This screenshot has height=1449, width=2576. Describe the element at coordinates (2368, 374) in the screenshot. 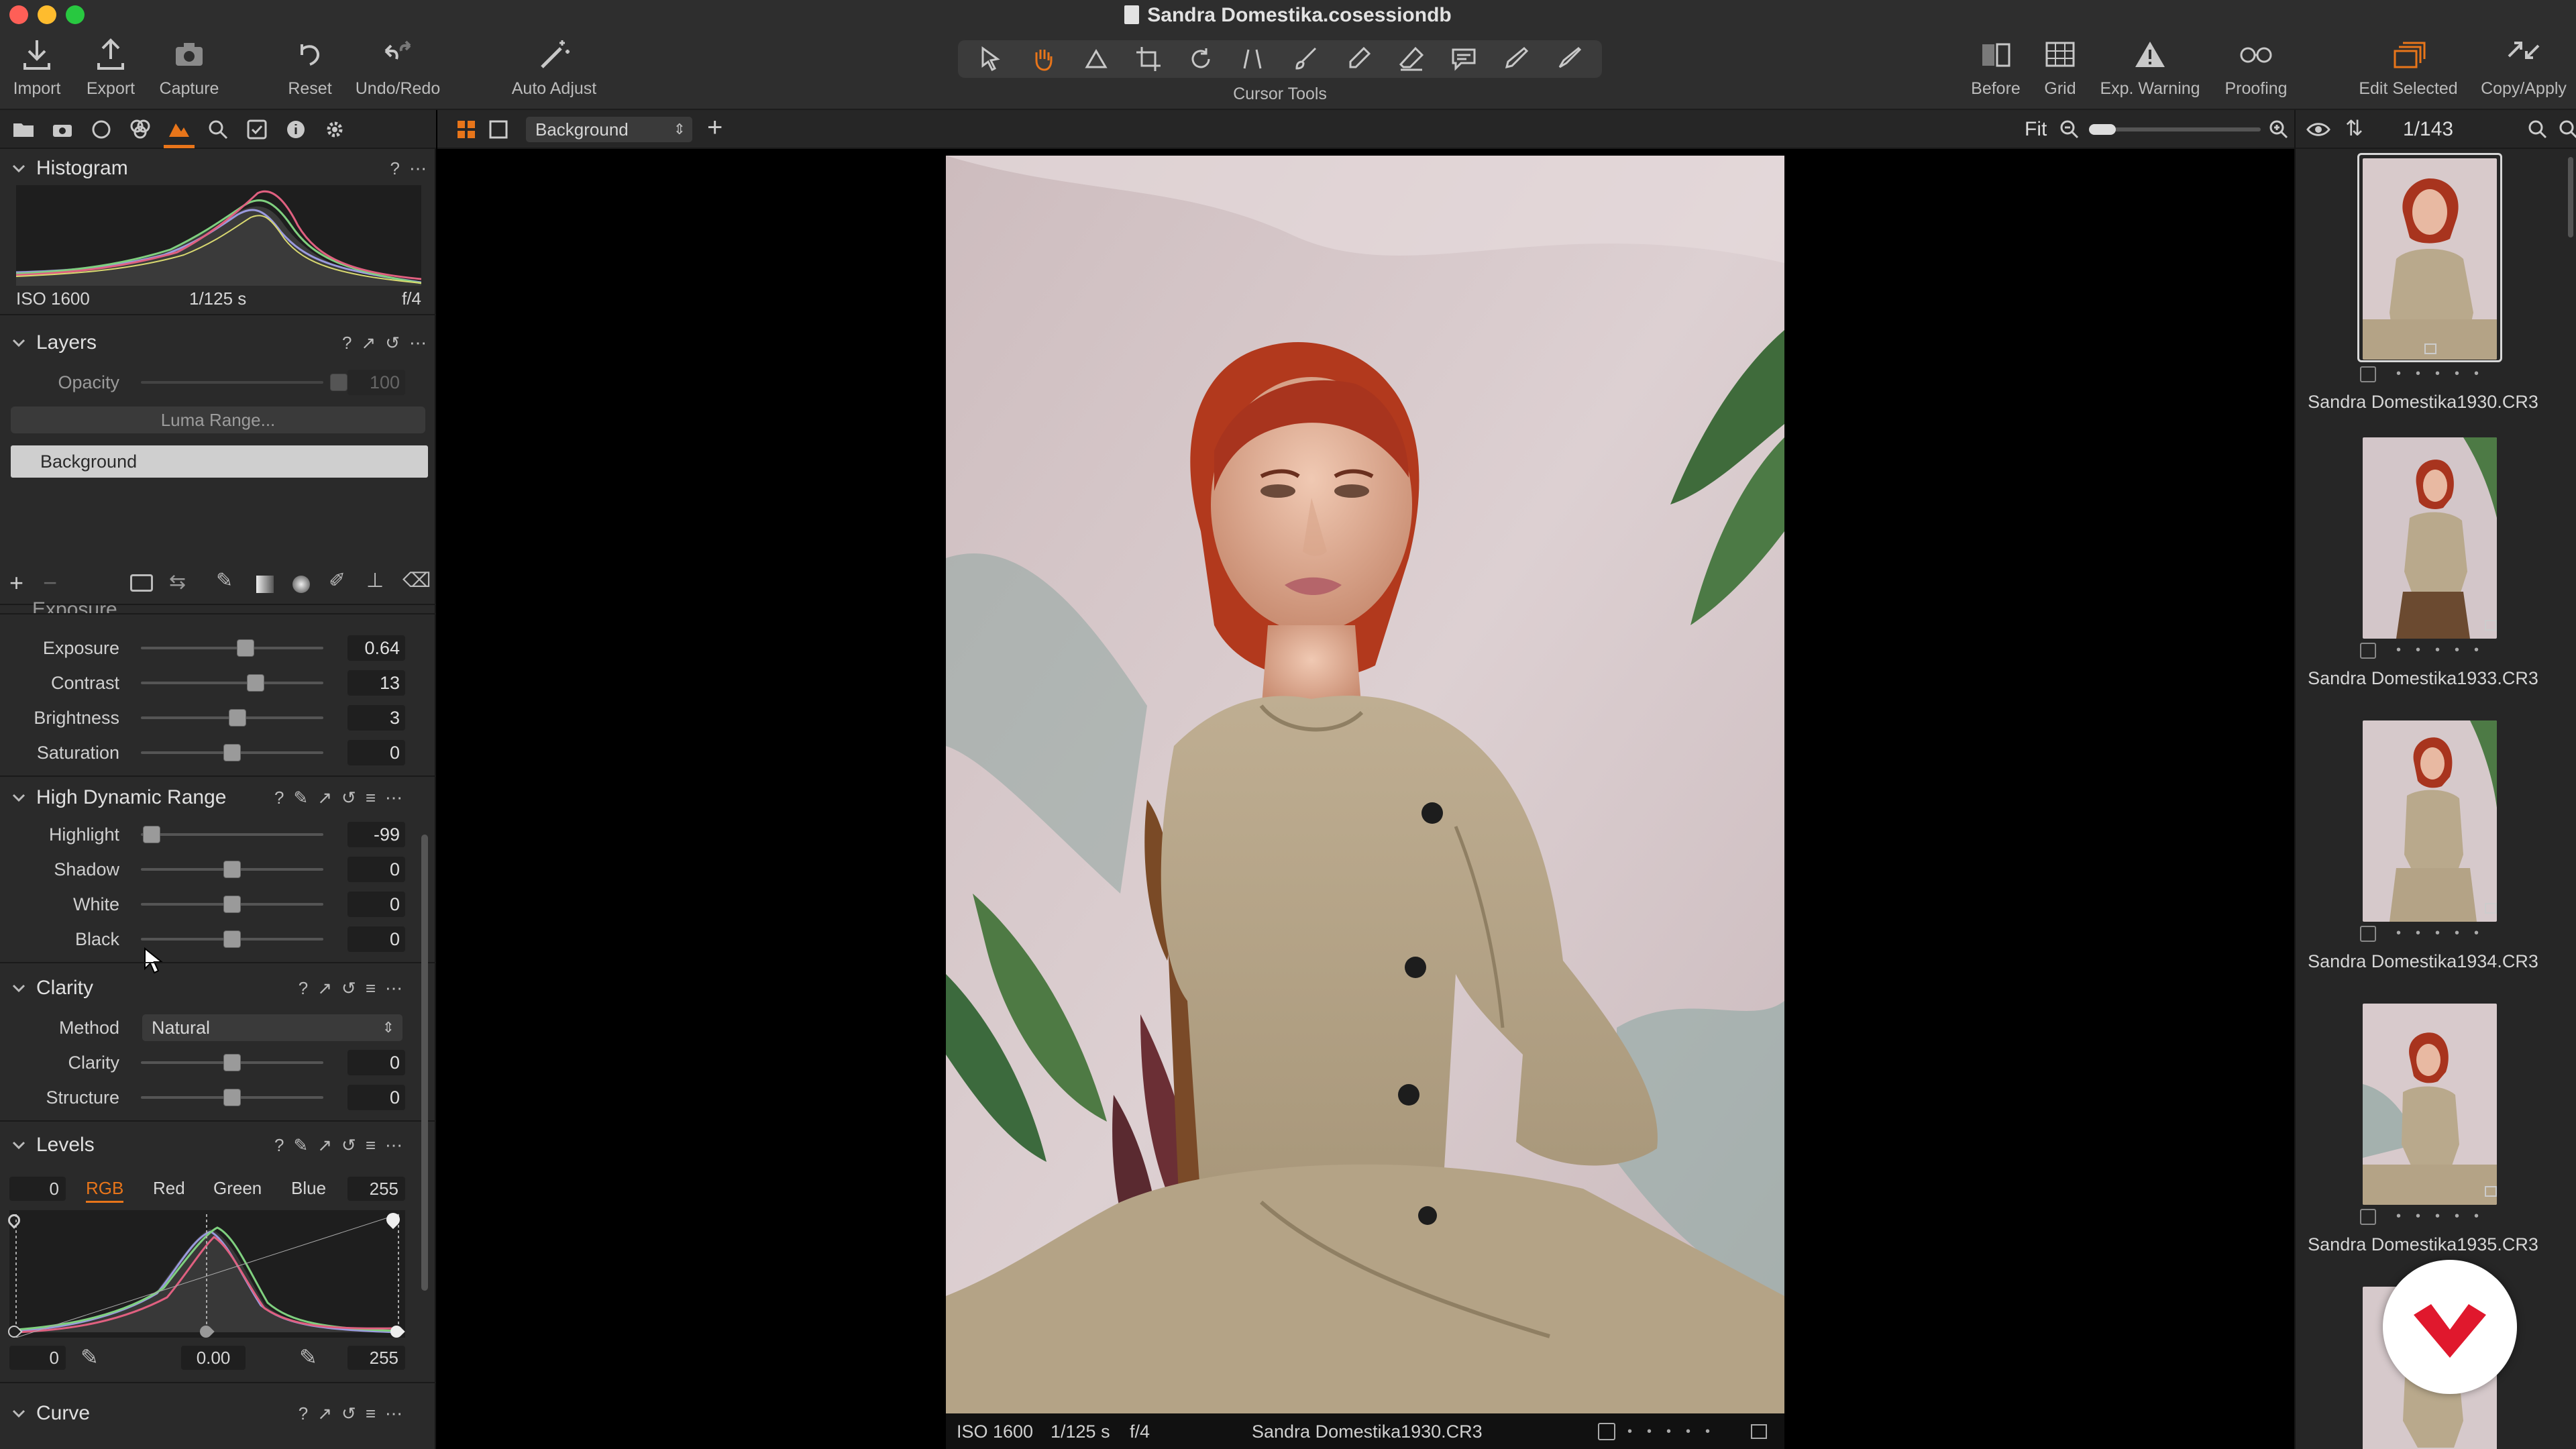

I see `thumbnail-checkbox` at that location.